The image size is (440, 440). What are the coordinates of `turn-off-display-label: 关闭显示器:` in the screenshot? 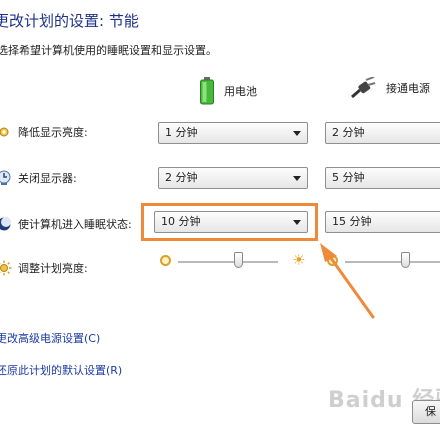 It's located at (47, 178).